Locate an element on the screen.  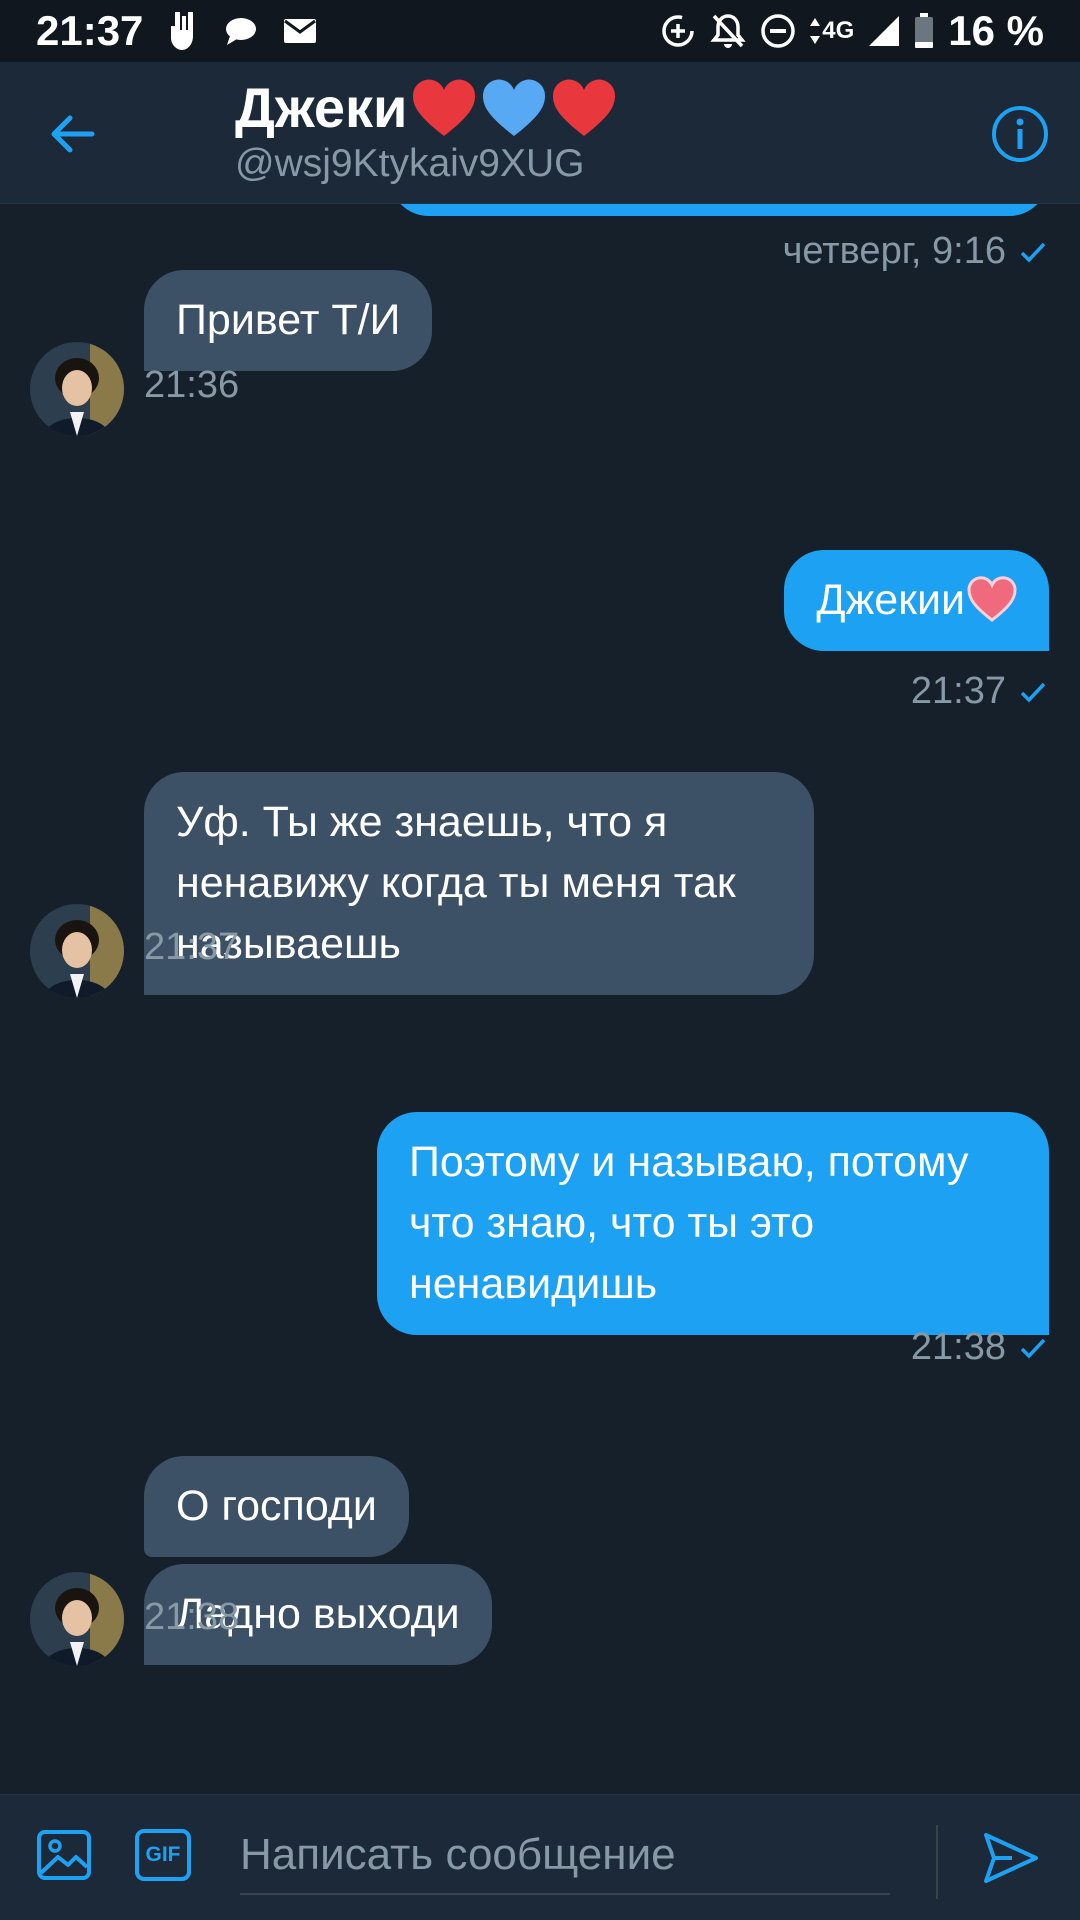
network-type: 4G is located at coordinates (832, 31).